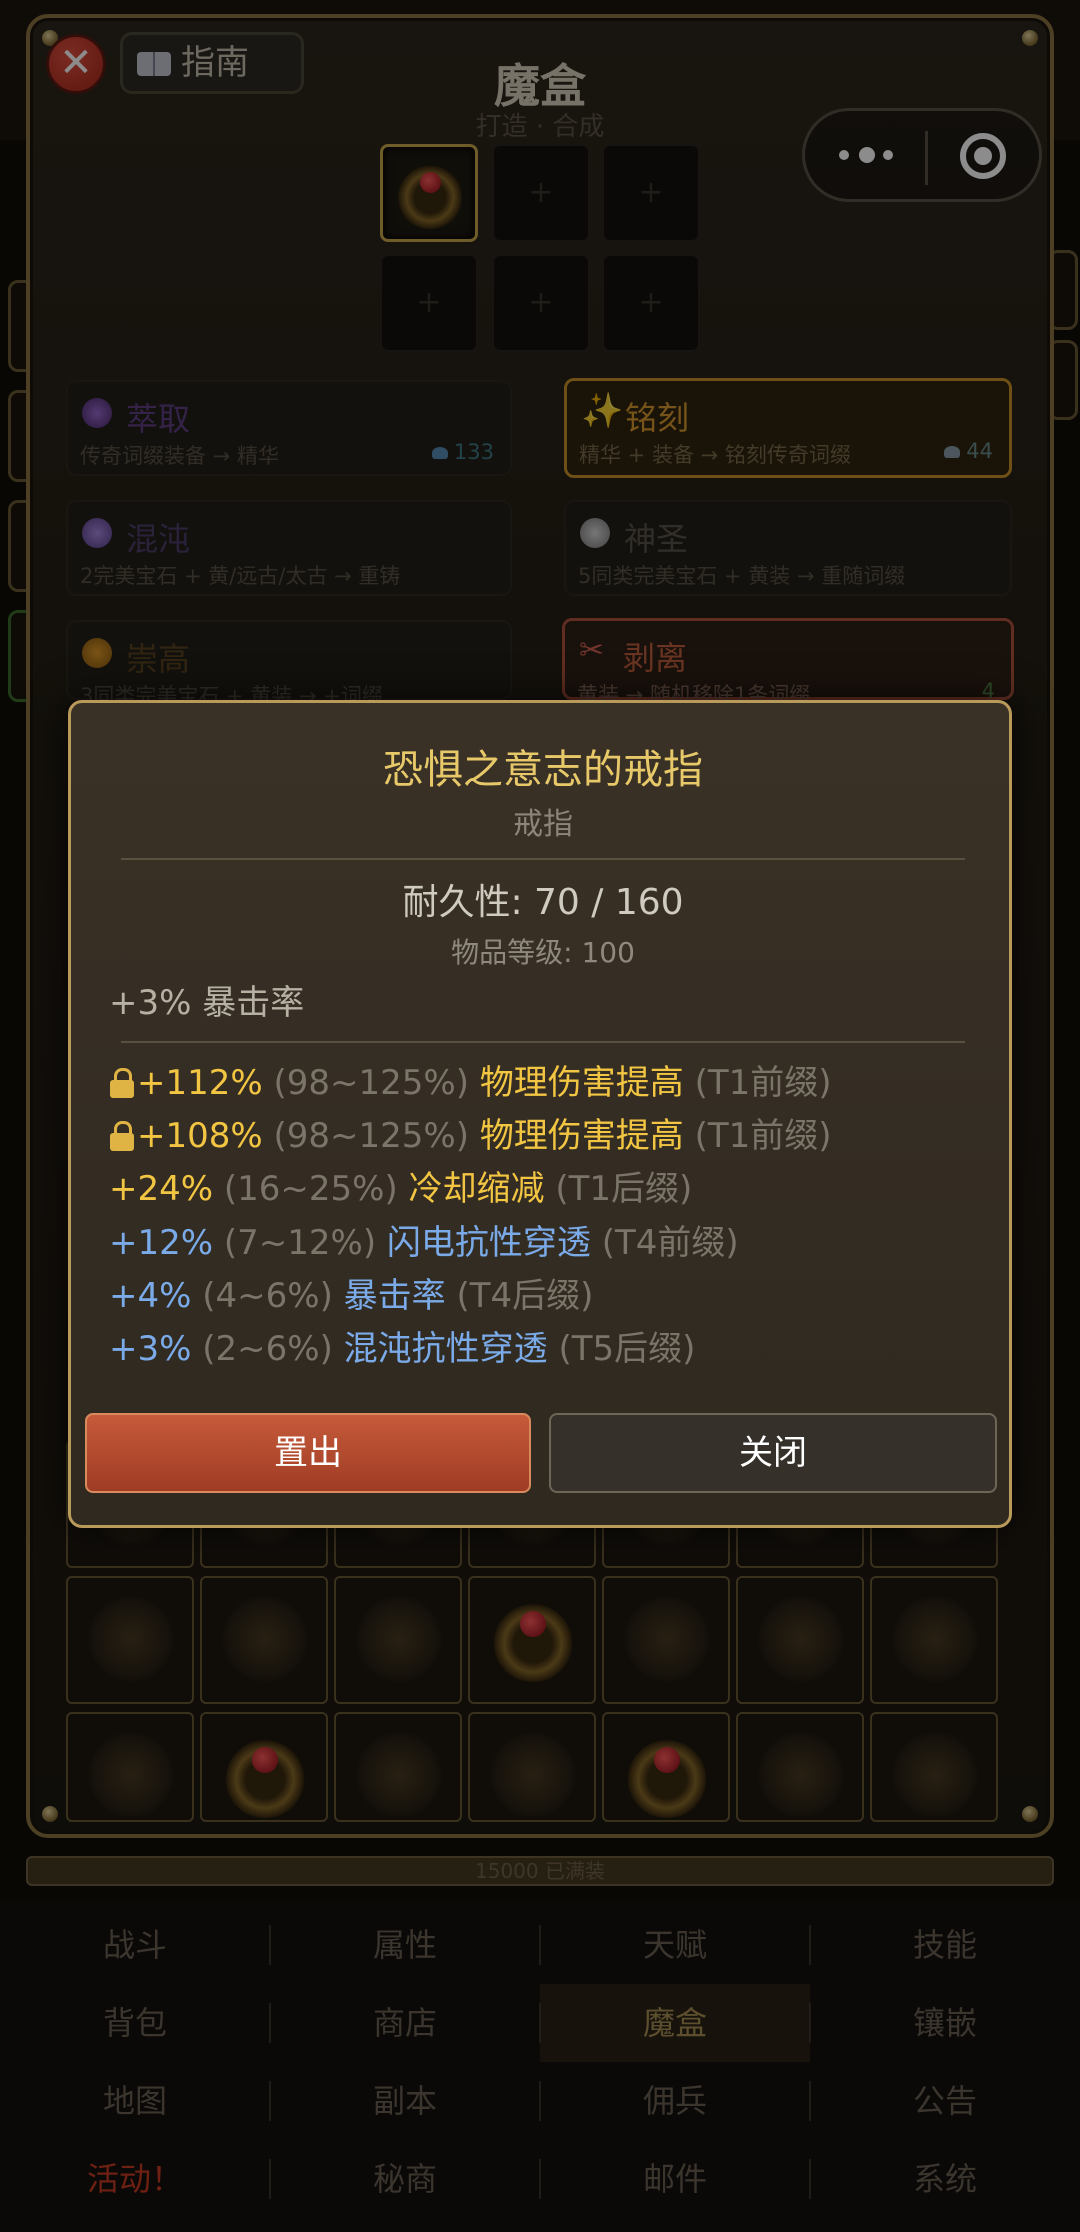 Image resolution: width=1080 pixels, height=2232 pixels. What do you see at coordinates (627, 1349) in the screenshot?
I see `affix-tier: (T5后缀)` at bounding box center [627, 1349].